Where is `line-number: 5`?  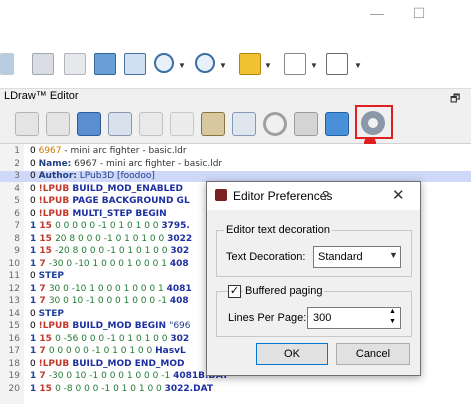 line-number: 5 is located at coordinates (17, 201).